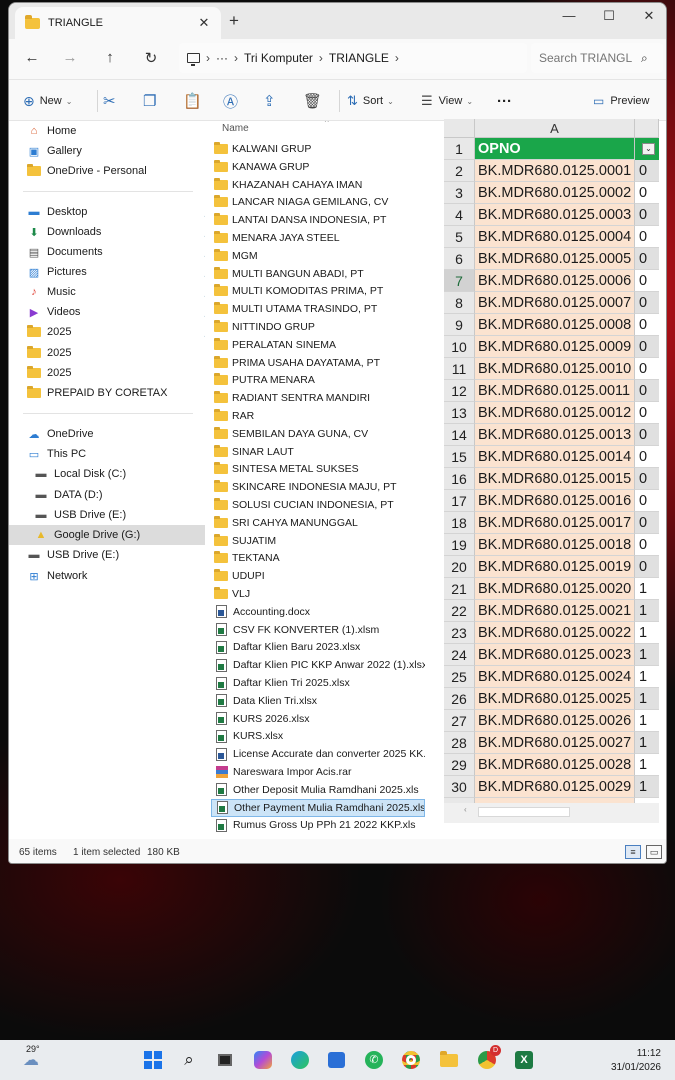 The width and height of the screenshot is (675, 1080). Describe the element at coordinates (555, 787) in the screenshot. I see `cell-a: BK.MDR680.0125.0029` at that location.